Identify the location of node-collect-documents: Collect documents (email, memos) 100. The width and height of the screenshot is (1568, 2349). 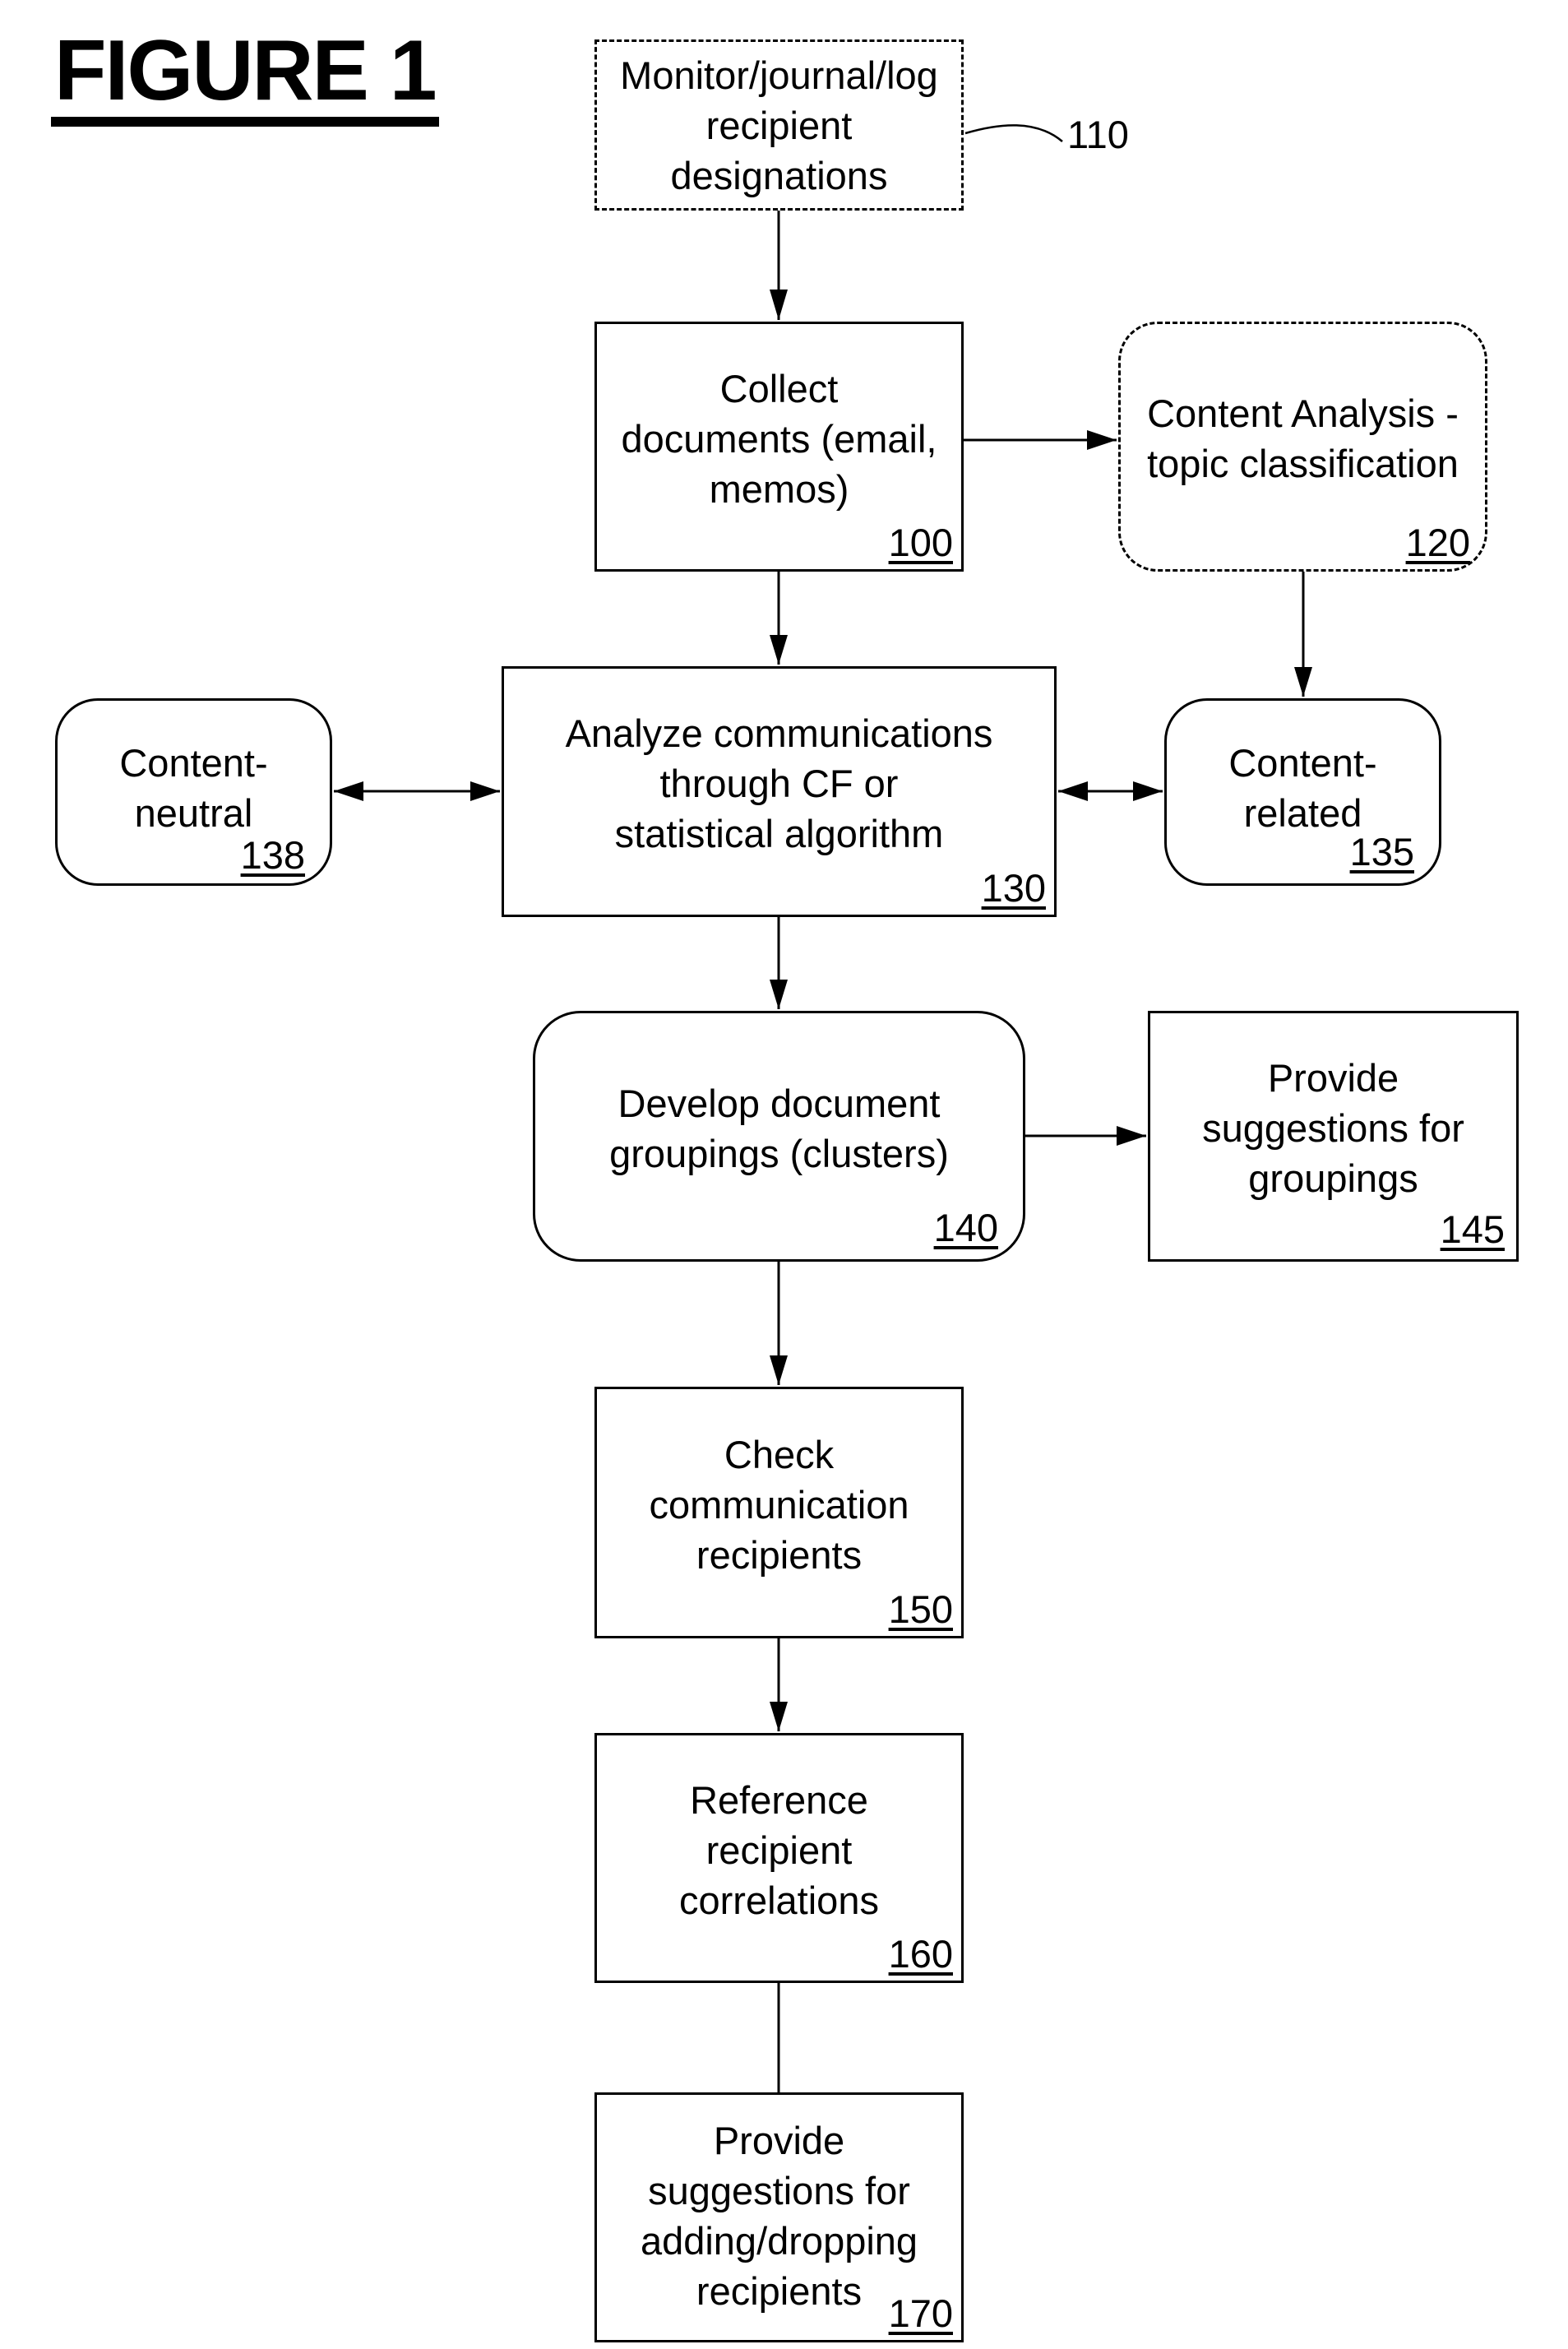
(779, 447).